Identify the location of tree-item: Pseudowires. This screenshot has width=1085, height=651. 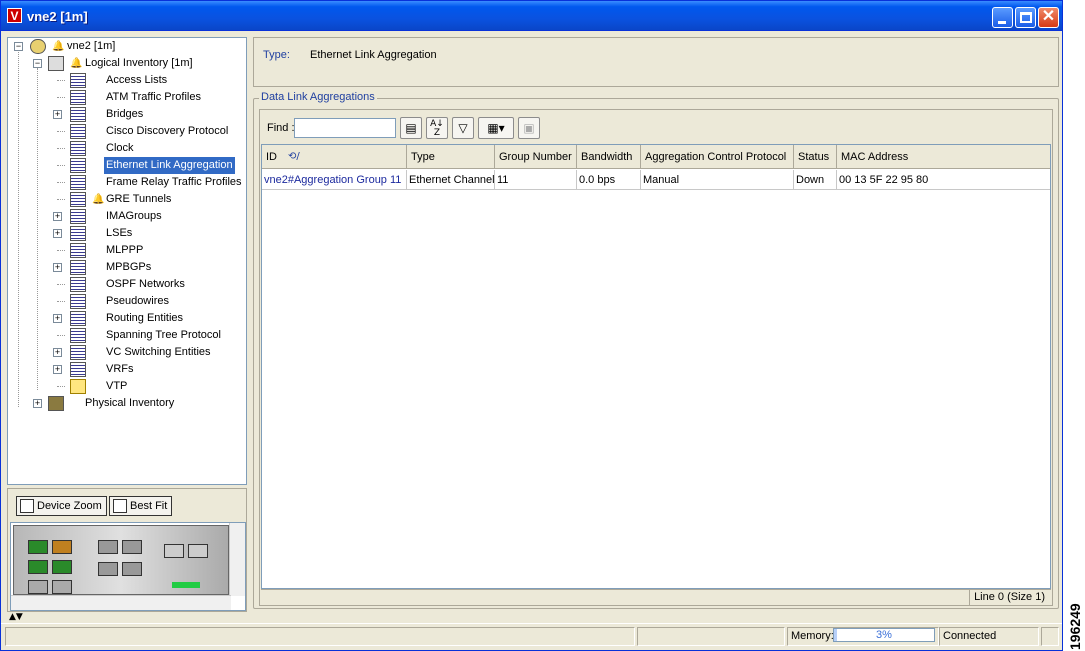
(128, 301).